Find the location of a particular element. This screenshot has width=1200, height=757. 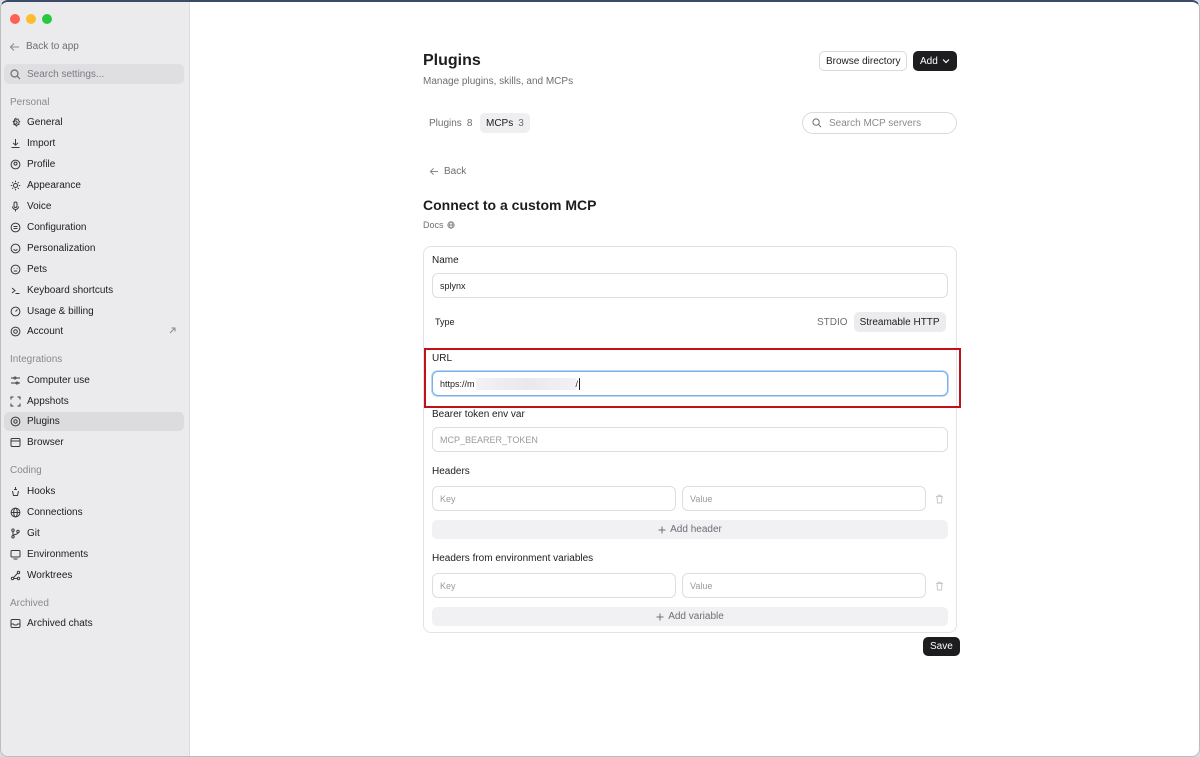

tab-label: MCPs is located at coordinates (500, 123).